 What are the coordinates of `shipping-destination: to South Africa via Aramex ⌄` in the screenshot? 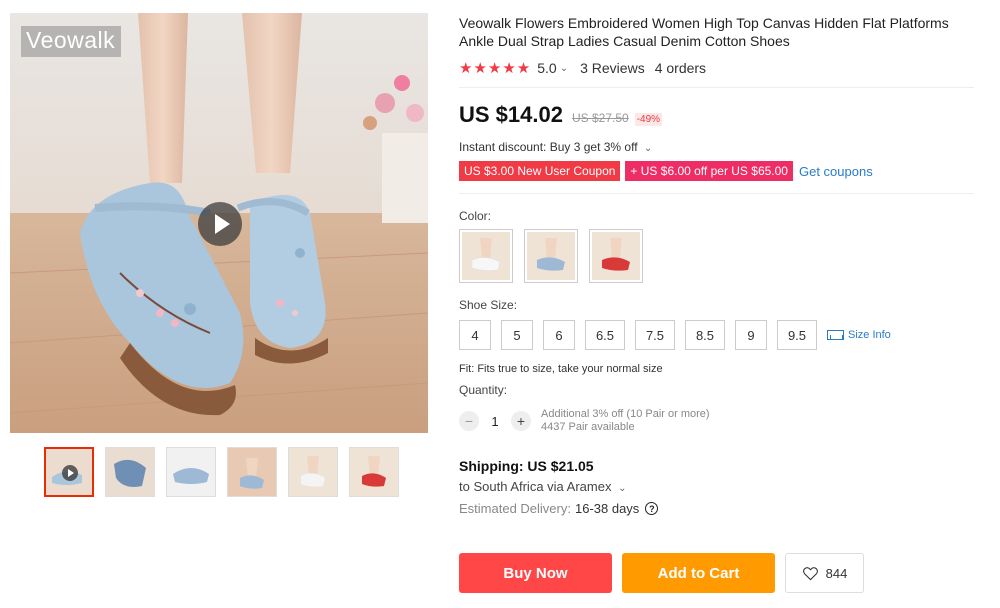 It's located at (716, 486).